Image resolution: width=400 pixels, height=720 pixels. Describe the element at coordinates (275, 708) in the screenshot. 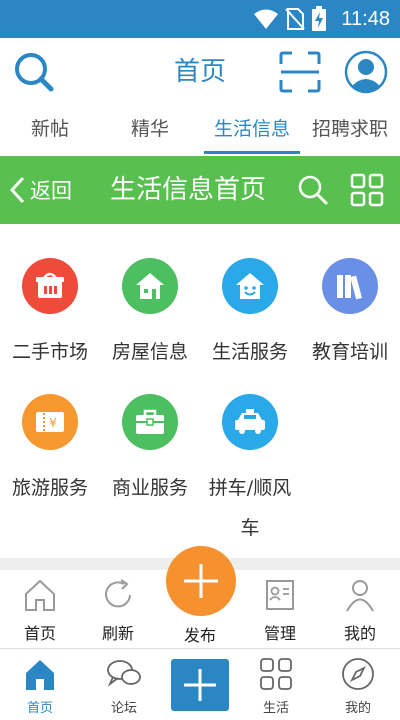

I see `nav-life-label: 生活` at that location.